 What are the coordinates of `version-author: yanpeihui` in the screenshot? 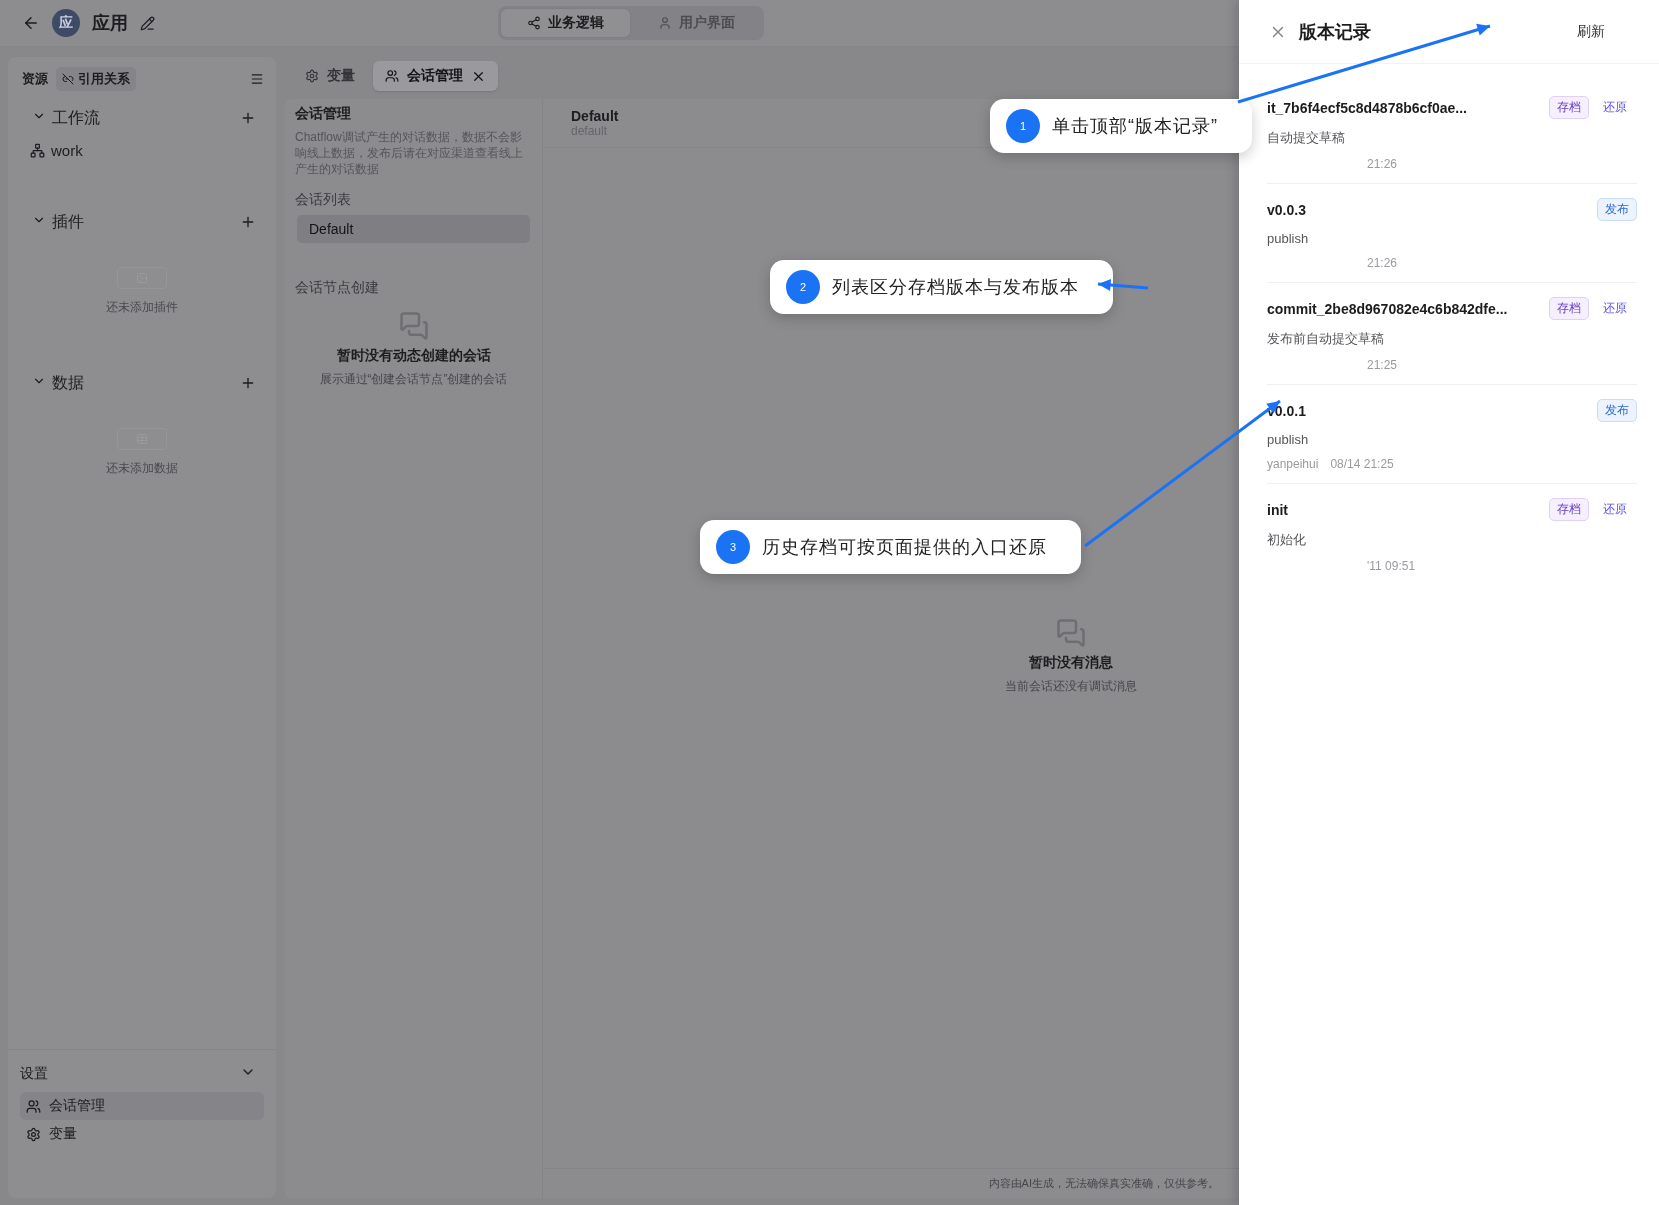 It's located at (1293, 464).